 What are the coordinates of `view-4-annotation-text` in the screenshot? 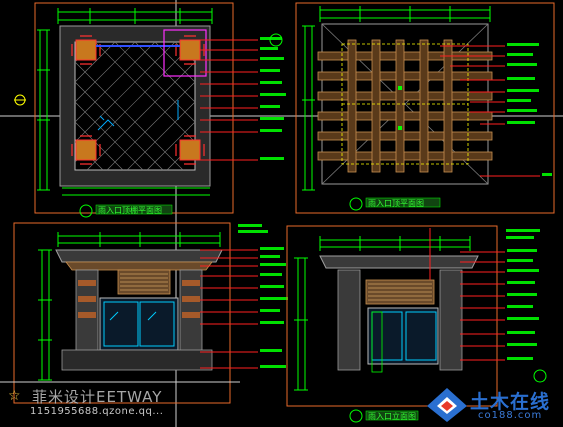 It's located at (523, 294).